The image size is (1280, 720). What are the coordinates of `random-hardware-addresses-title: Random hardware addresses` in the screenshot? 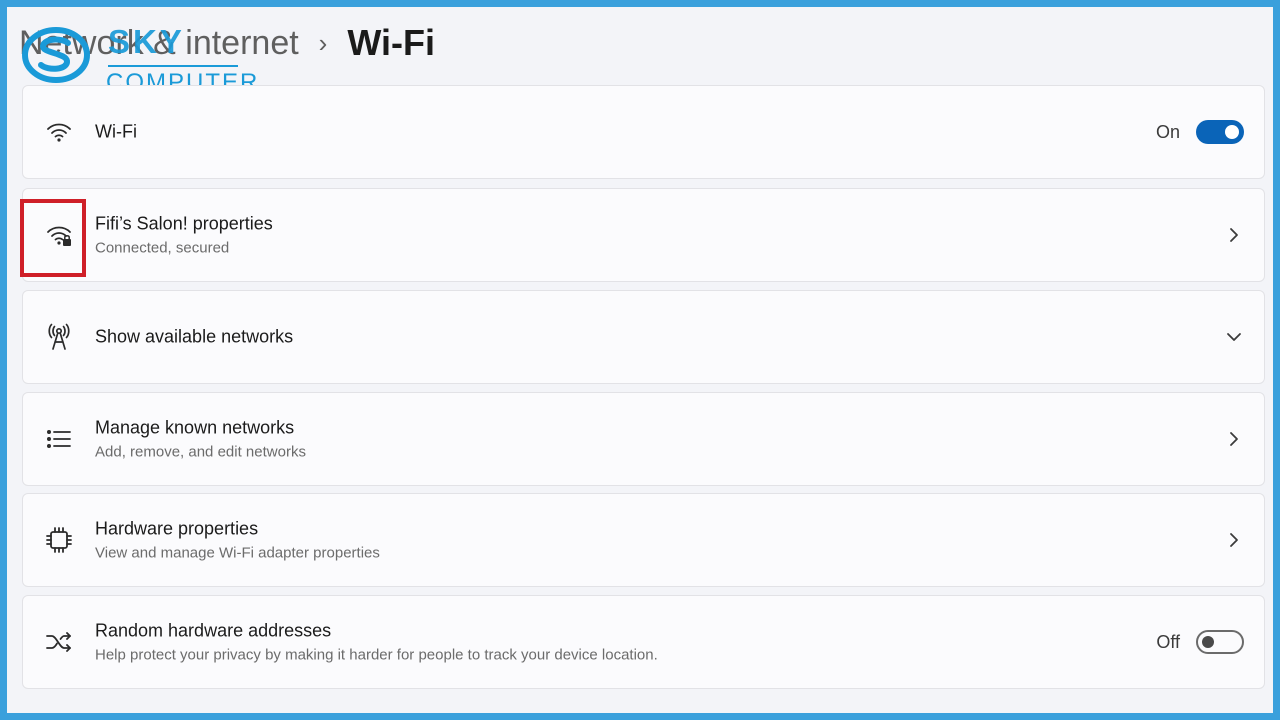 It's located at (213, 630).